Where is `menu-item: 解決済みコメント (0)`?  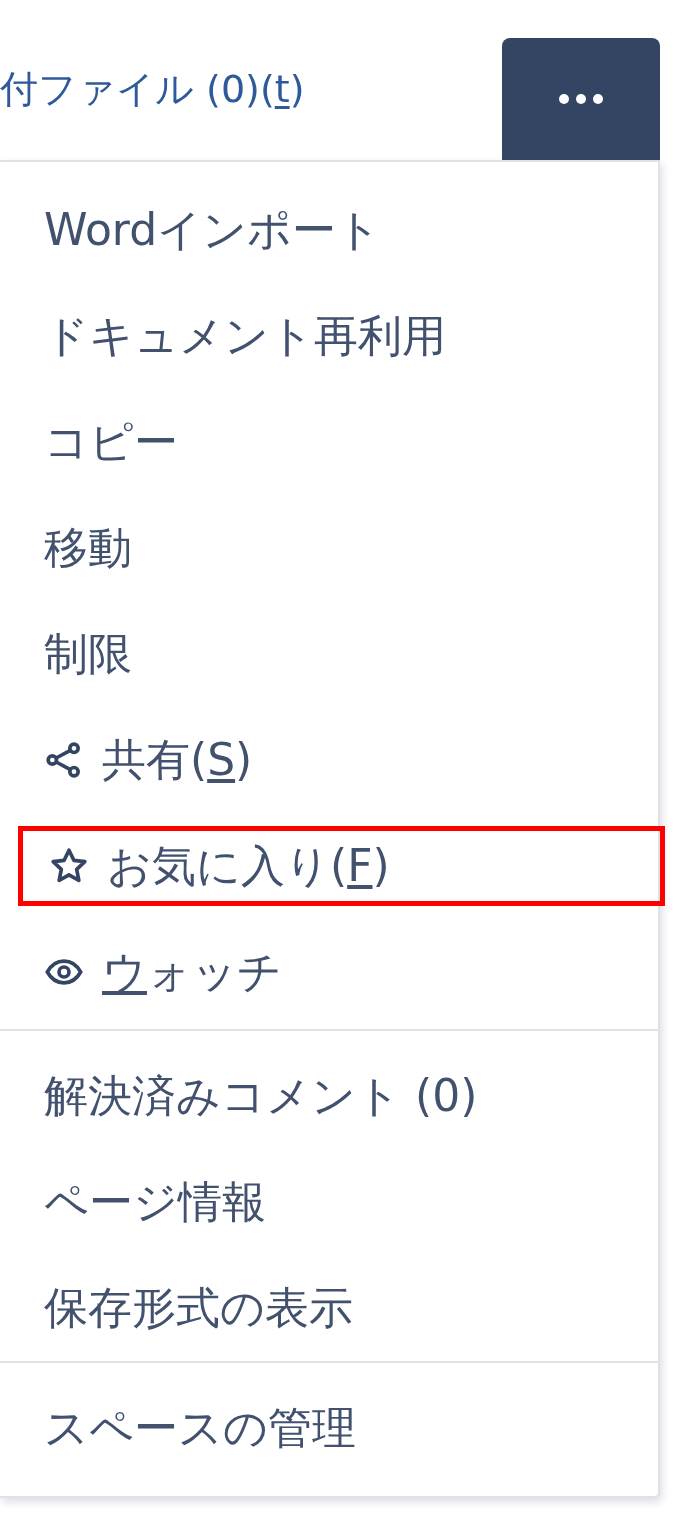 menu-item: 解決済みコメント (0) is located at coordinates (329, 1096).